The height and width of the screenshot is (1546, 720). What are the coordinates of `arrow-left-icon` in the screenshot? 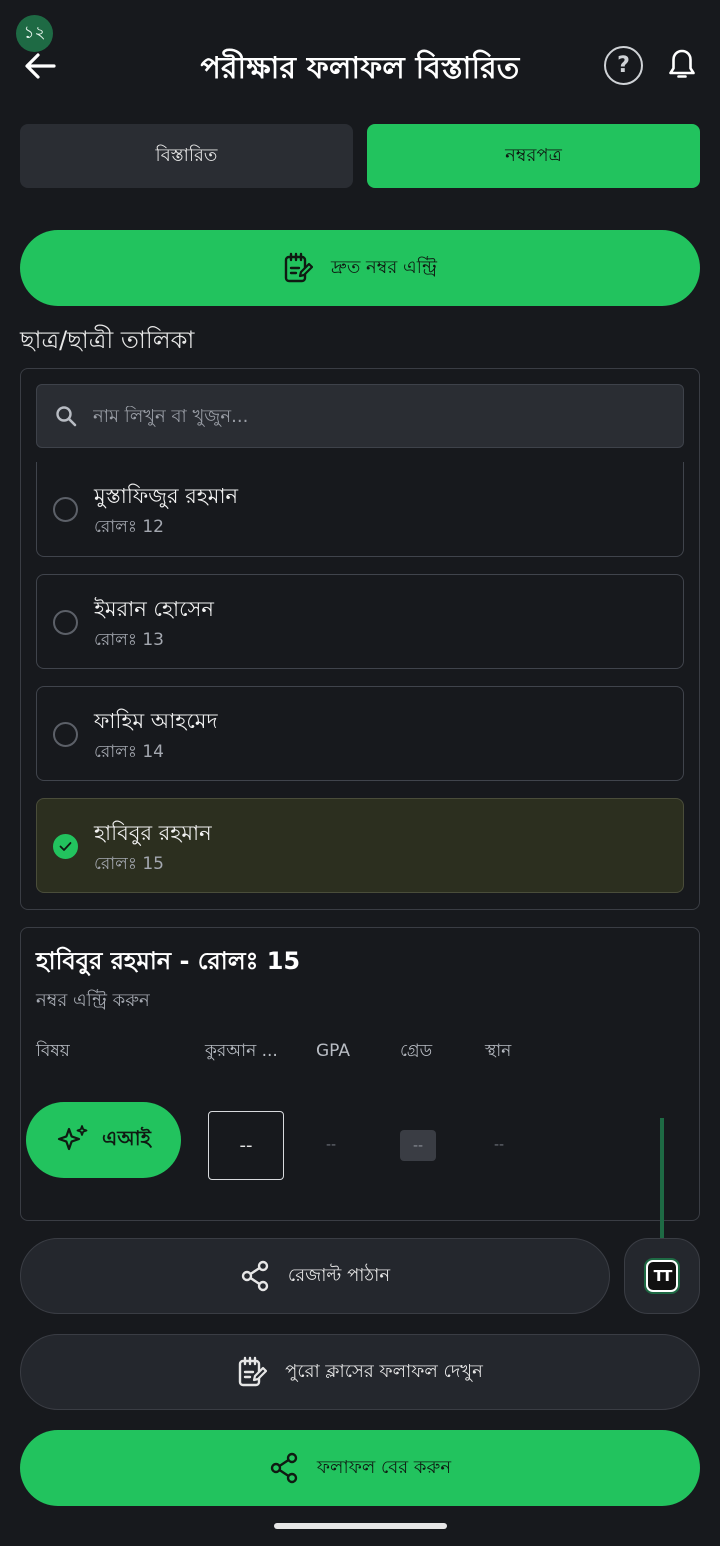 It's located at (40, 66).